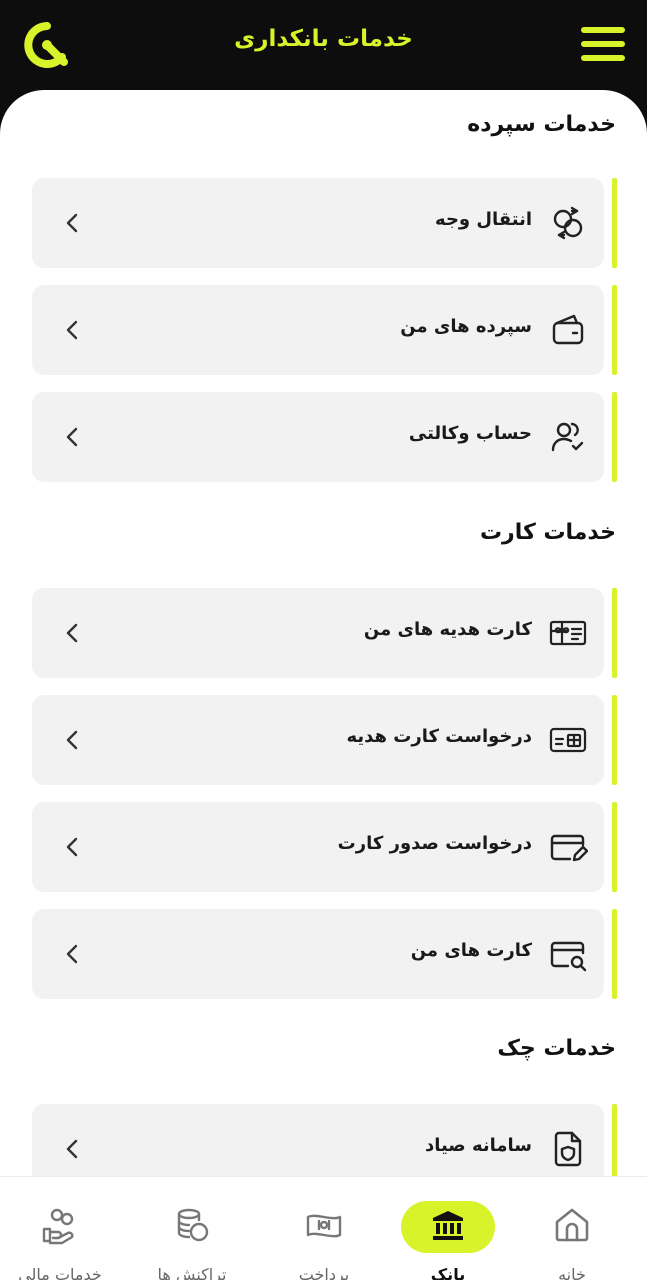  I want to click on wallet-icon, so click(568, 330).